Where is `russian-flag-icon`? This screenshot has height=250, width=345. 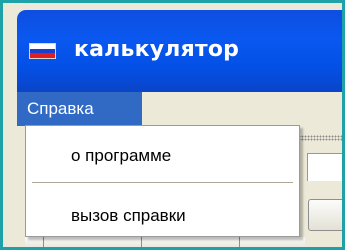
russian-flag-icon is located at coordinates (42, 51).